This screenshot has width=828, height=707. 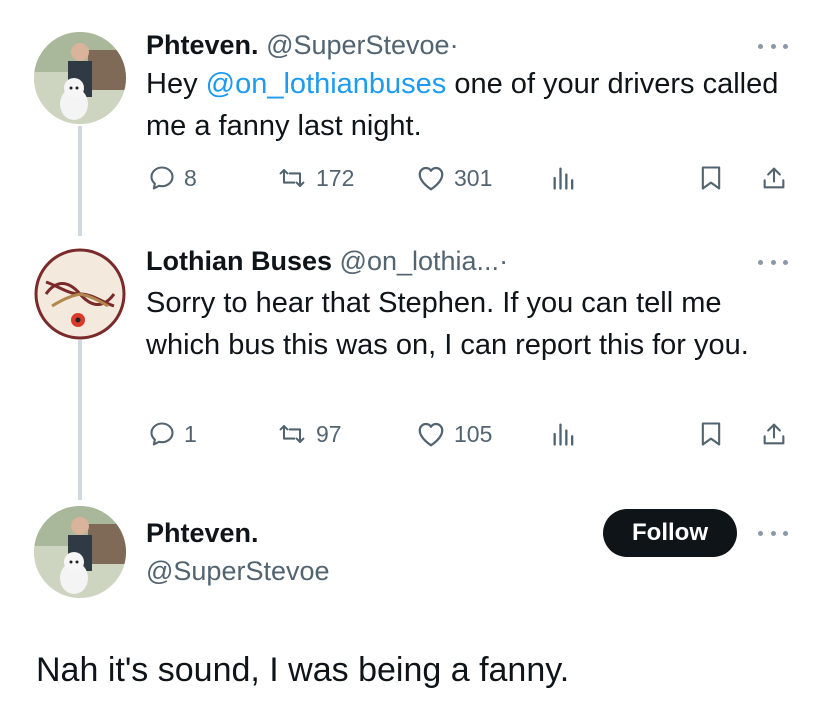 What do you see at coordinates (473, 177) in the screenshot?
I see `like-count: 301` at bounding box center [473, 177].